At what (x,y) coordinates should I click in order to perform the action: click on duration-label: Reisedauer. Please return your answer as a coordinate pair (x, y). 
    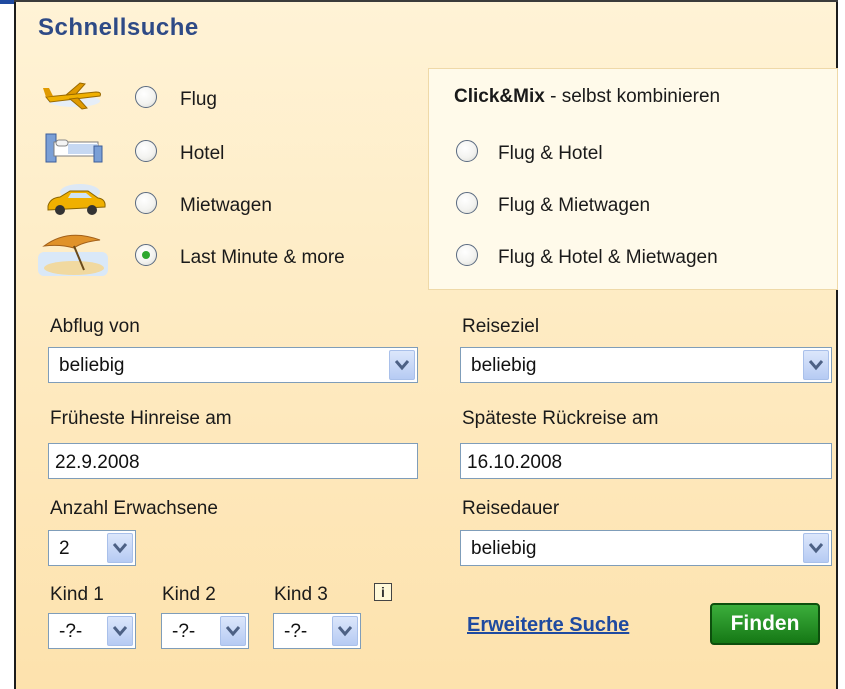
    Looking at the image, I should click on (511, 508).